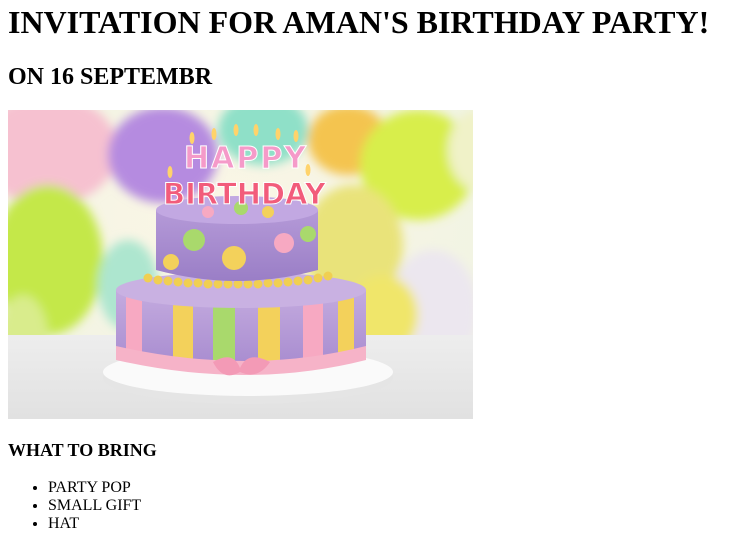 This screenshot has width=735, height=548. Describe the element at coordinates (94, 488) in the screenshot. I see `list-item: PARTY POP` at that location.